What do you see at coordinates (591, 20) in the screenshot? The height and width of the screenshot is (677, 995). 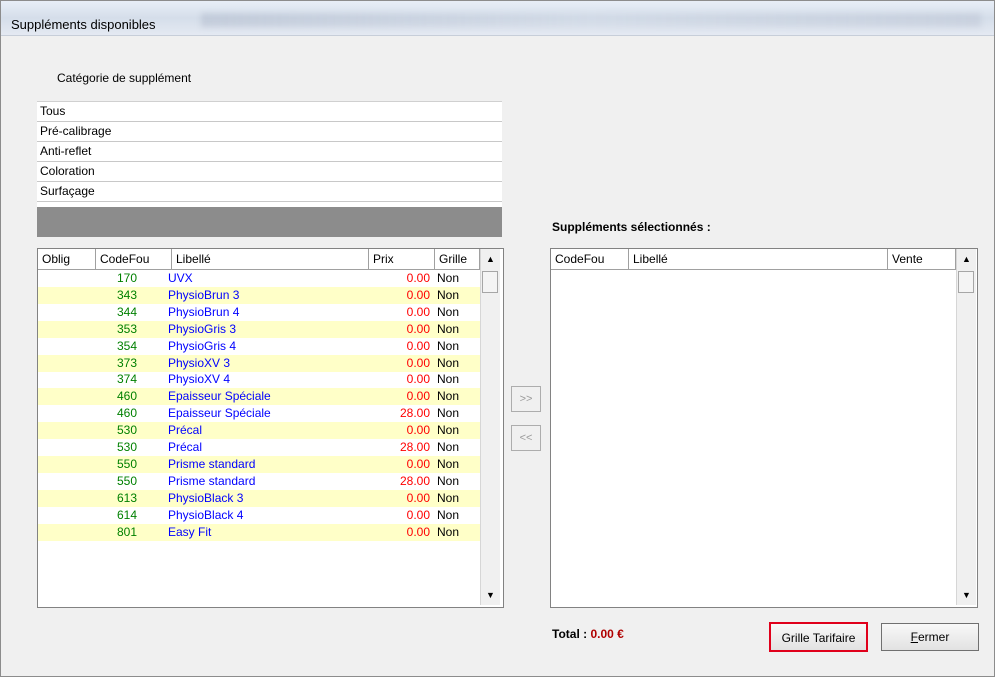 I see `title-bar-background` at bounding box center [591, 20].